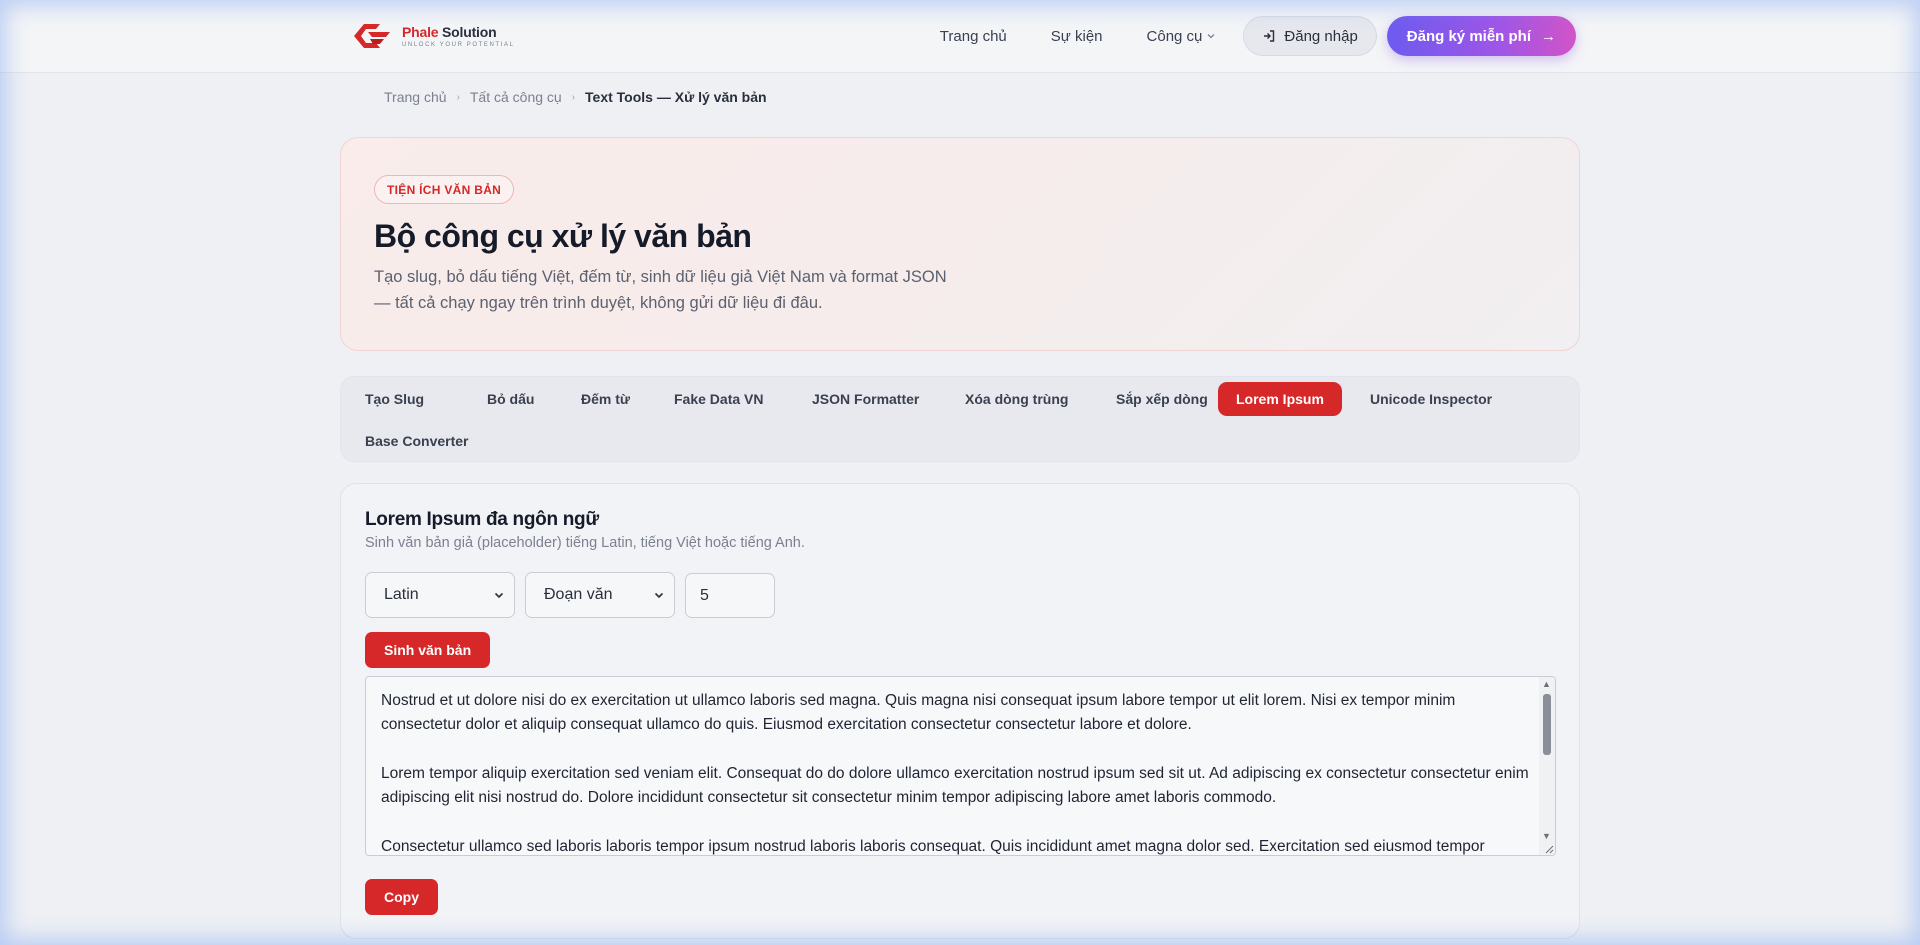  I want to click on language-select-value: Latin, so click(401, 594).